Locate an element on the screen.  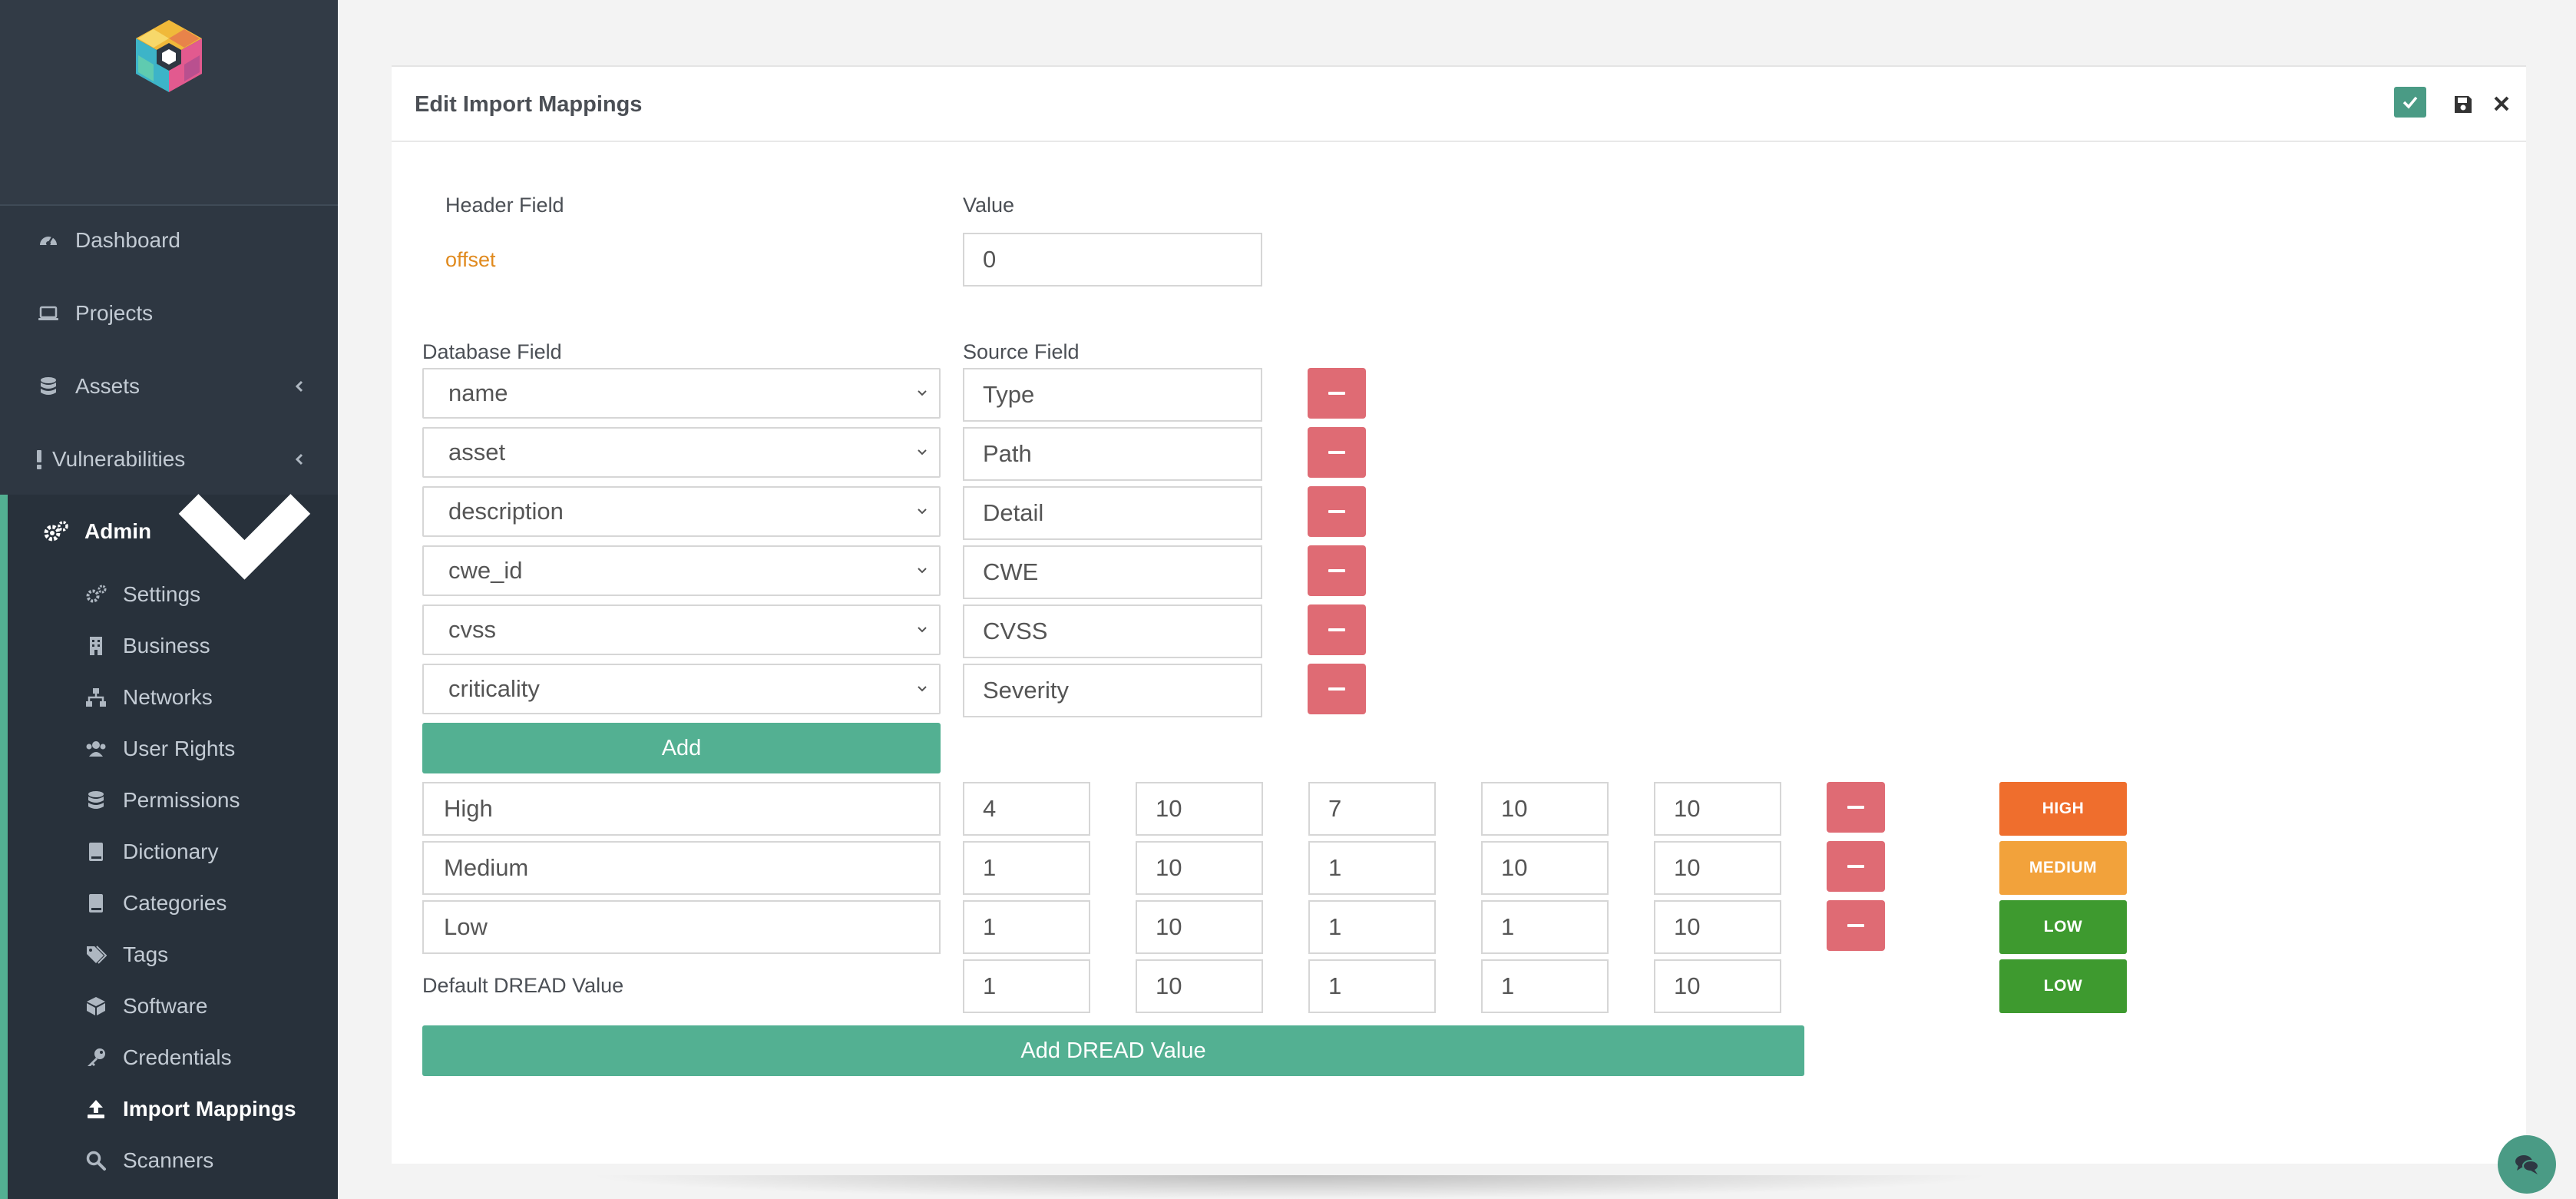
sidebar-item-permissions: Permissions is located at coordinates (169, 800).